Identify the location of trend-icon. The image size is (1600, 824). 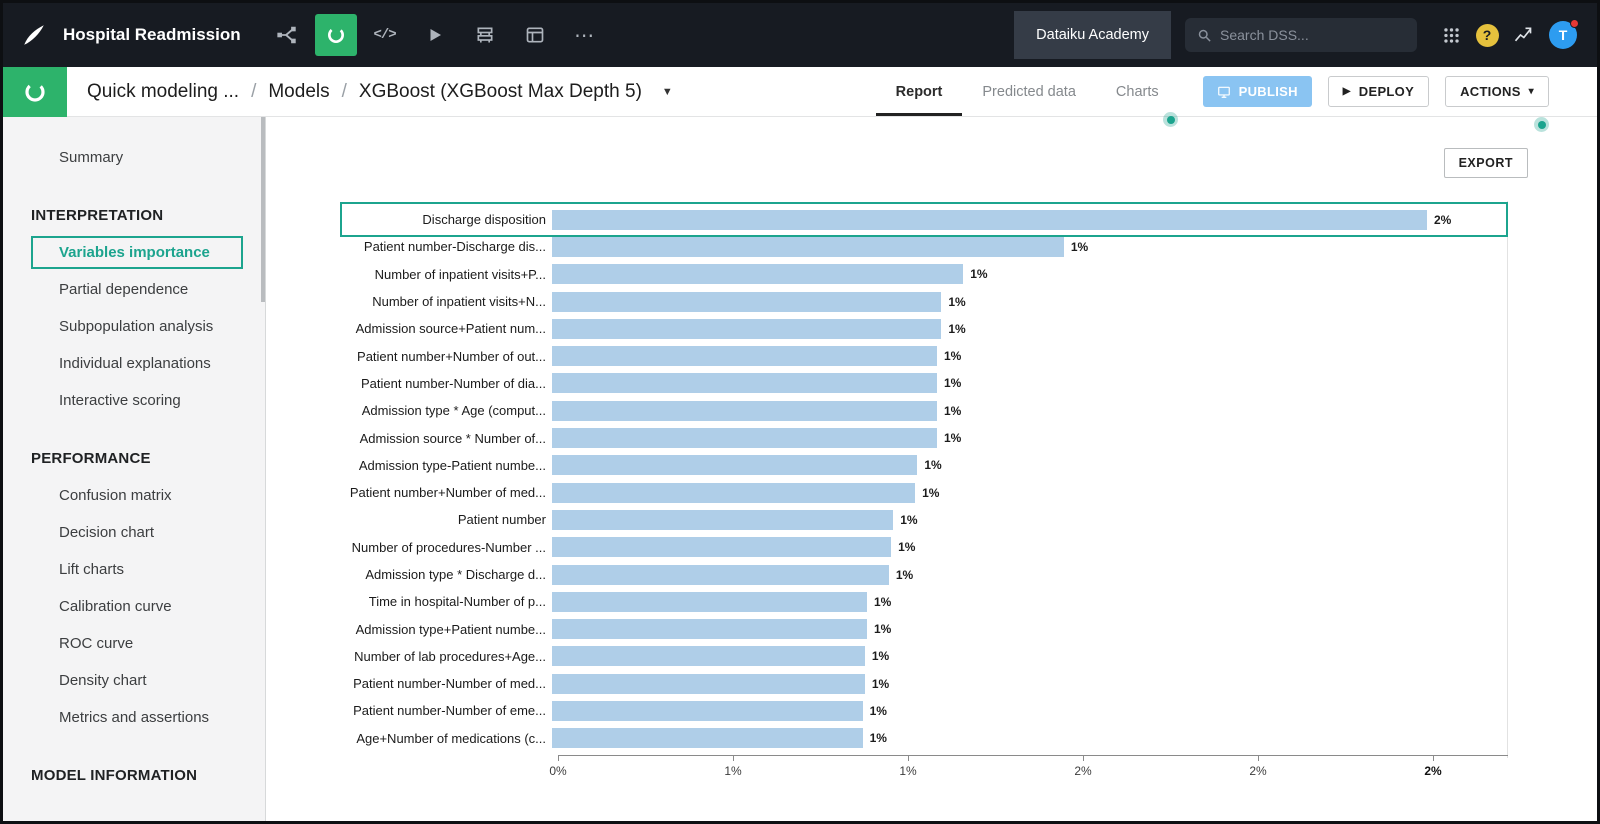
(1523, 35).